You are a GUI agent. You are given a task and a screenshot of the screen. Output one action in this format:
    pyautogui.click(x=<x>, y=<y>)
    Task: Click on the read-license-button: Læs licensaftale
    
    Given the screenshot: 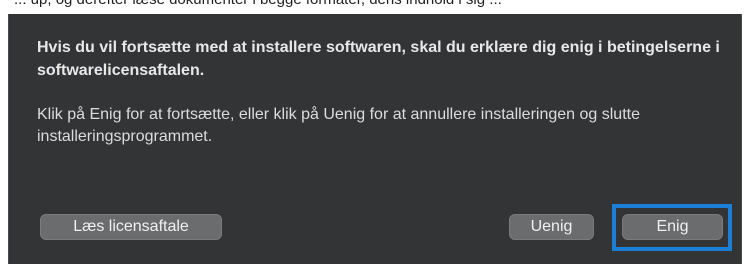 What is the action you would take?
    pyautogui.click(x=131, y=227)
    